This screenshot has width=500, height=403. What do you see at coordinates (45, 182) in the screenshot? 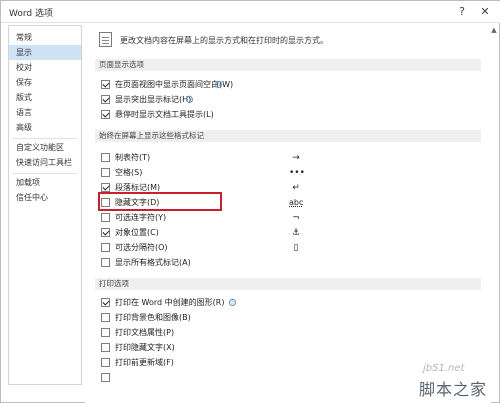
I see `sidebar-item-add-ins: 加载项` at bounding box center [45, 182].